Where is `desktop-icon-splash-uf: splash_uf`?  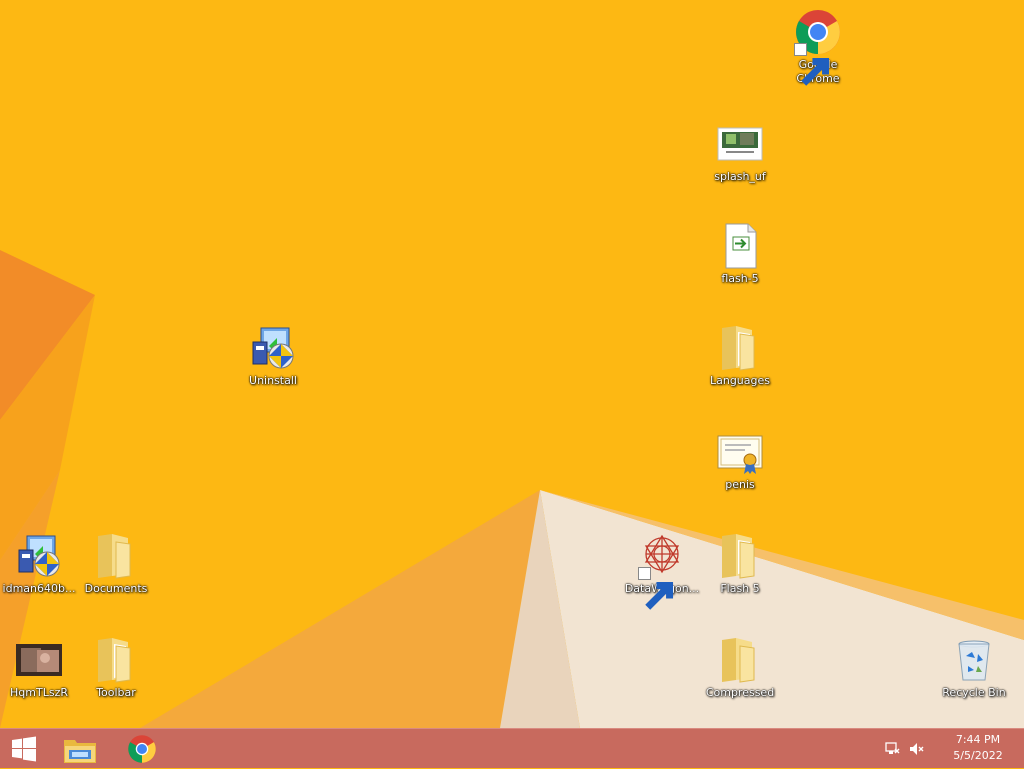 desktop-icon-splash-uf: splash_uf is located at coordinates (740, 162).